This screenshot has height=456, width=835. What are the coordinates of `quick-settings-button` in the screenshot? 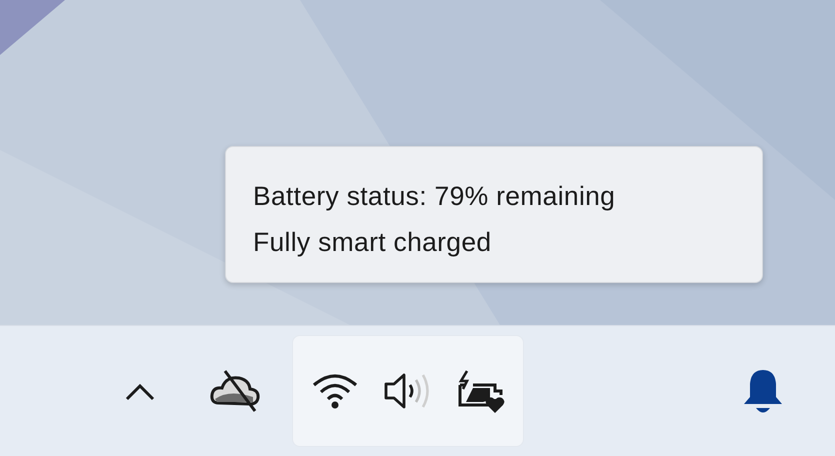 It's located at (408, 391).